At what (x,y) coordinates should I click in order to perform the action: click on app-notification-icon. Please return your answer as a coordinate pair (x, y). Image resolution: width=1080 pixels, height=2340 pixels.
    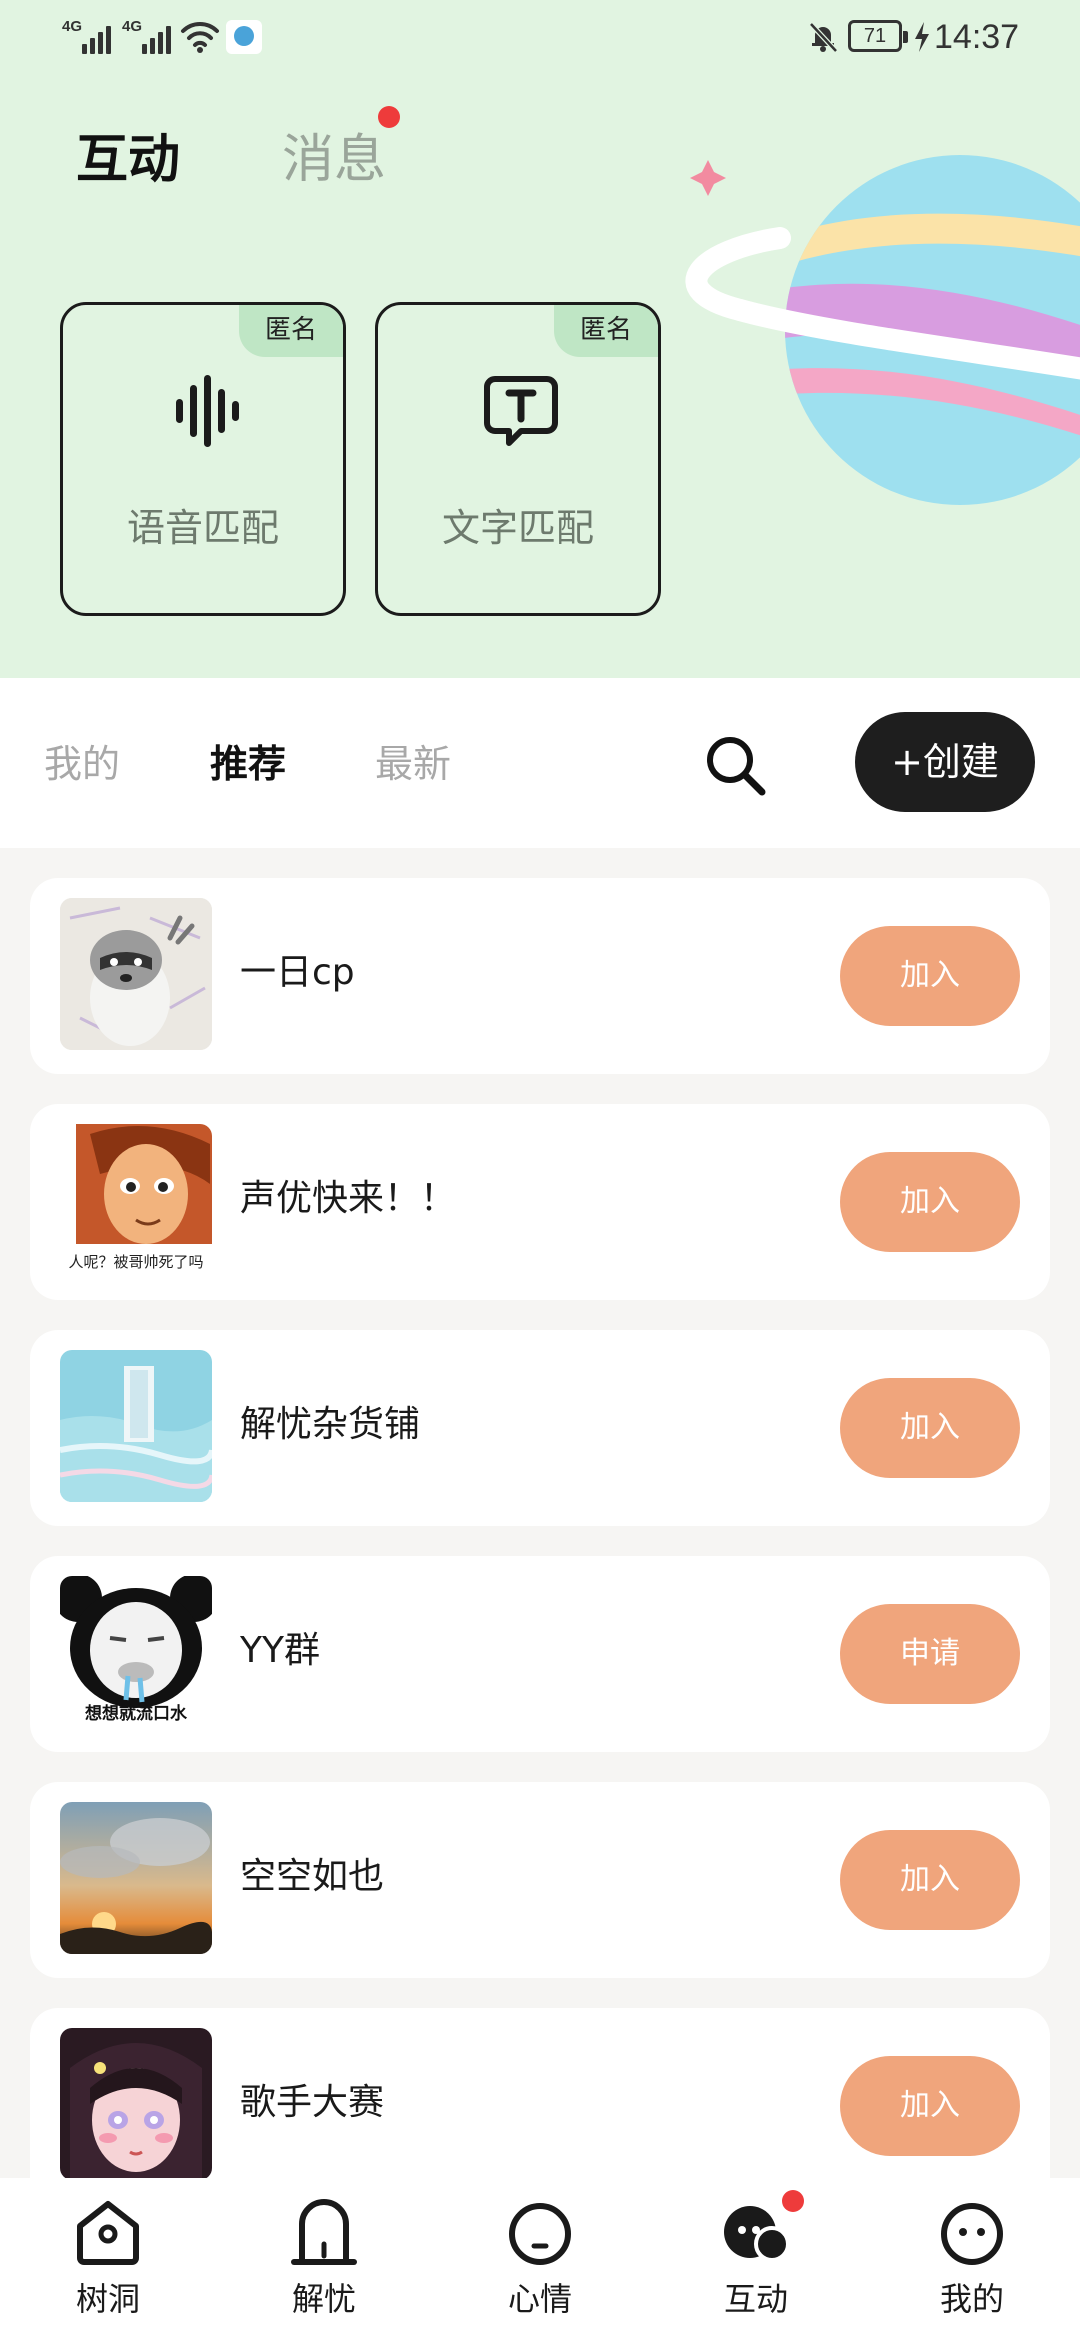
    Looking at the image, I should click on (244, 37).